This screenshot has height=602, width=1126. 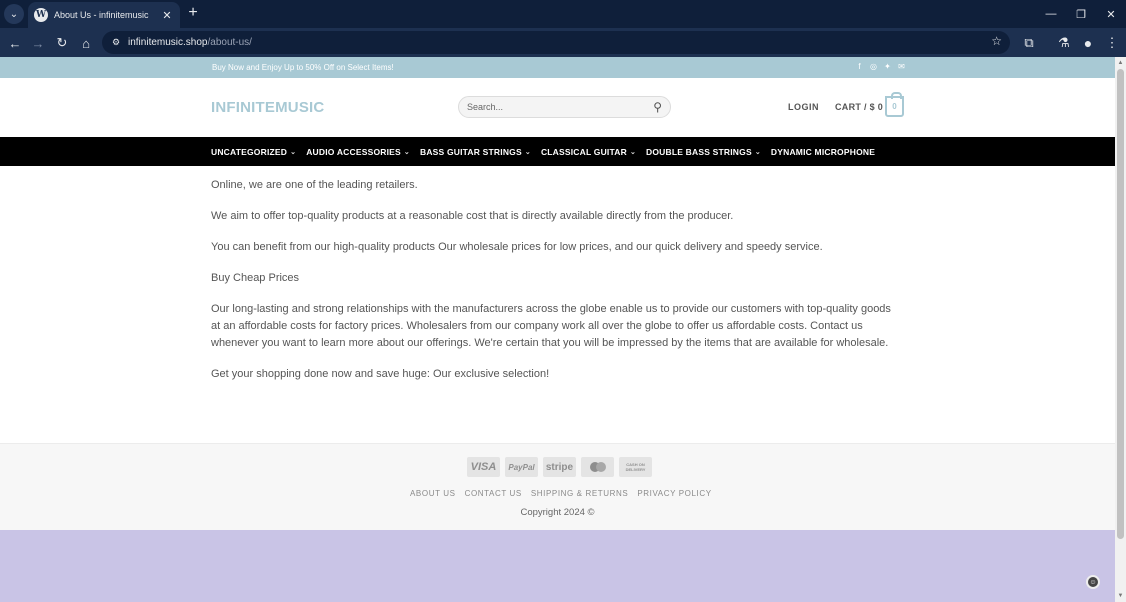 I want to click on content-paragraph: Buy Cheap Prices, so click(x=255, y=278).